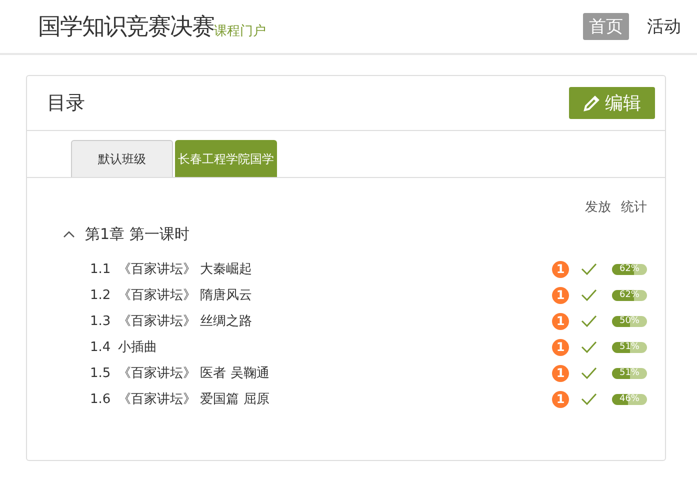 The image size is (697, 483). I want to click on chevron-icon, so click(69, 234).